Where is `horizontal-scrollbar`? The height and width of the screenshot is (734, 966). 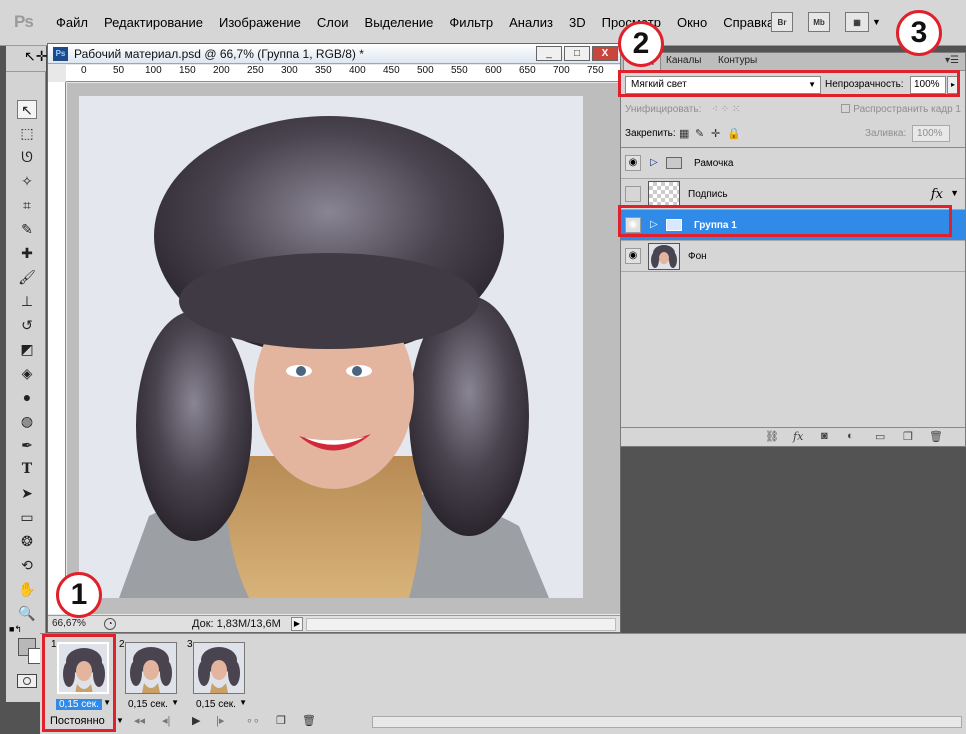 horizontal-scrollbar is located at coordinates (461, 624).